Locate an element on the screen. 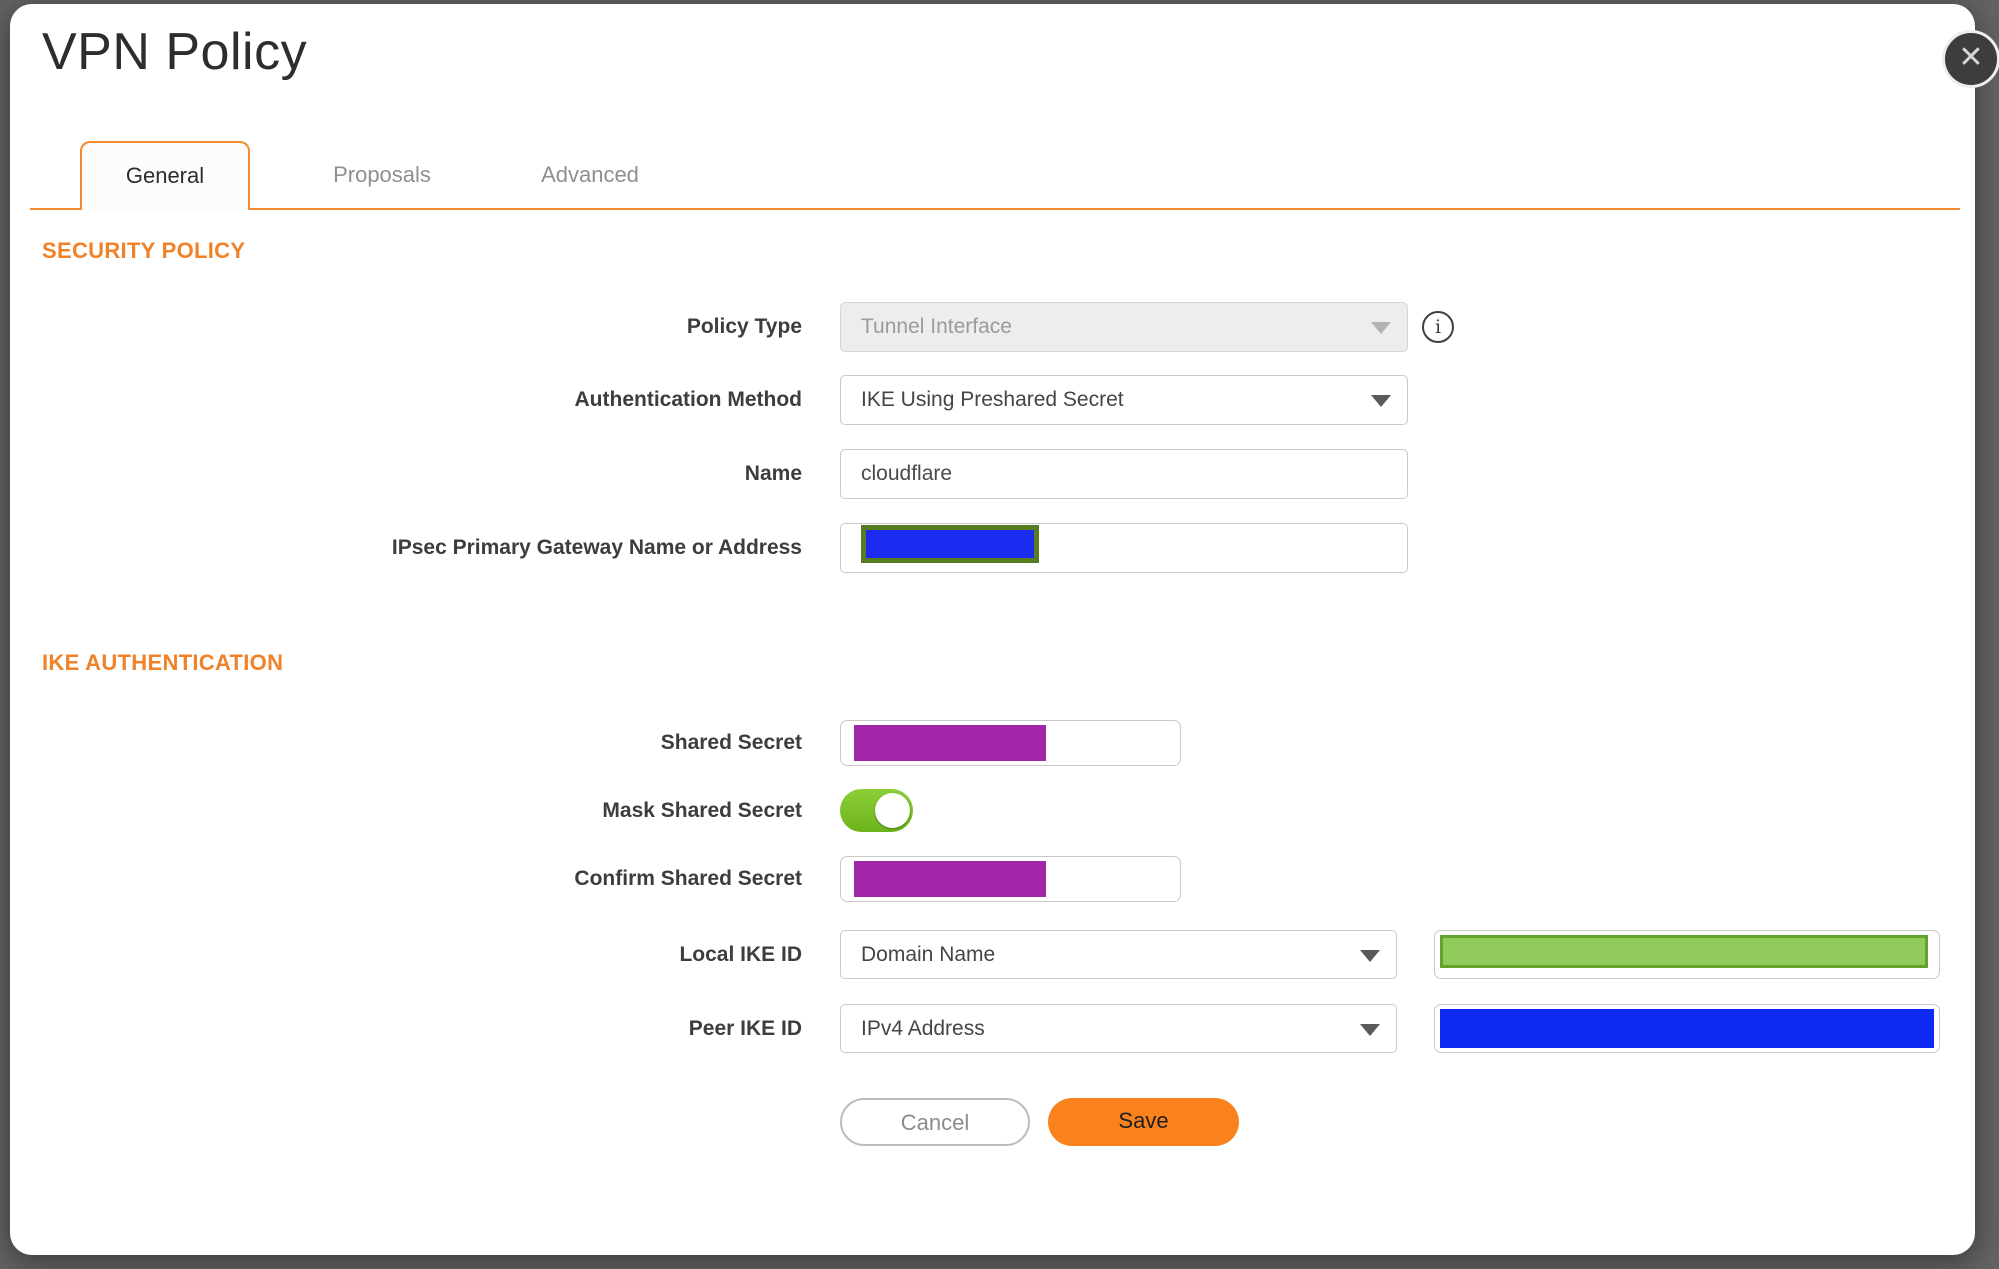 The image size is (1999, 1269). confirm-shared-secret-label: Confirm Shared Secret is located at coordinates (688, 878).